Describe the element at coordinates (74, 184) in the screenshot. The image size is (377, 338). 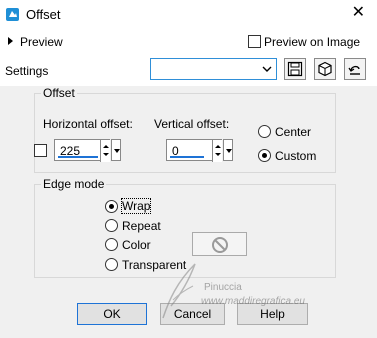
I see `edge-mode-group-title: Edge mode` at that location.